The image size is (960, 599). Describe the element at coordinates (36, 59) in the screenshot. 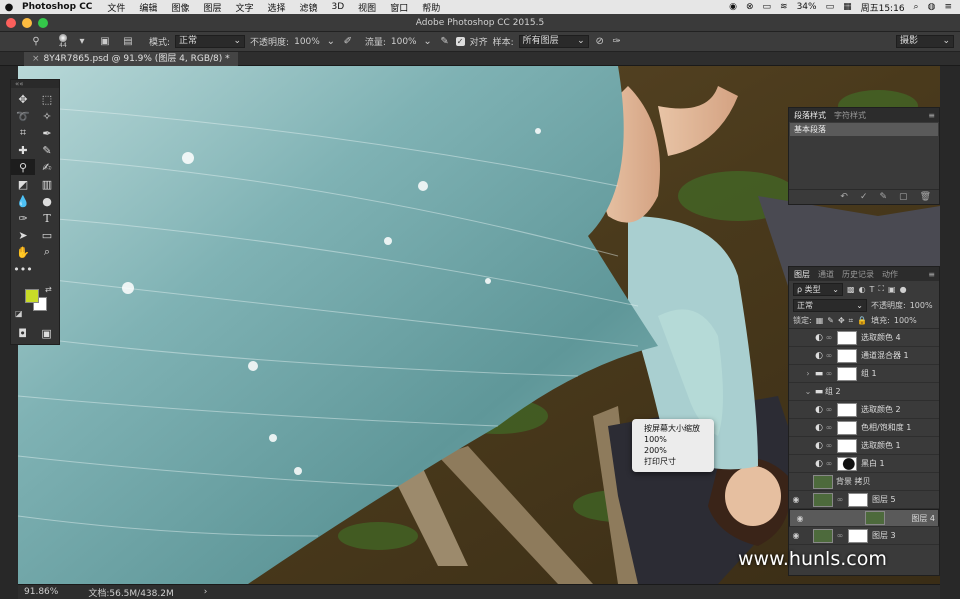

I see `close-tab-icon: ×` at that location.